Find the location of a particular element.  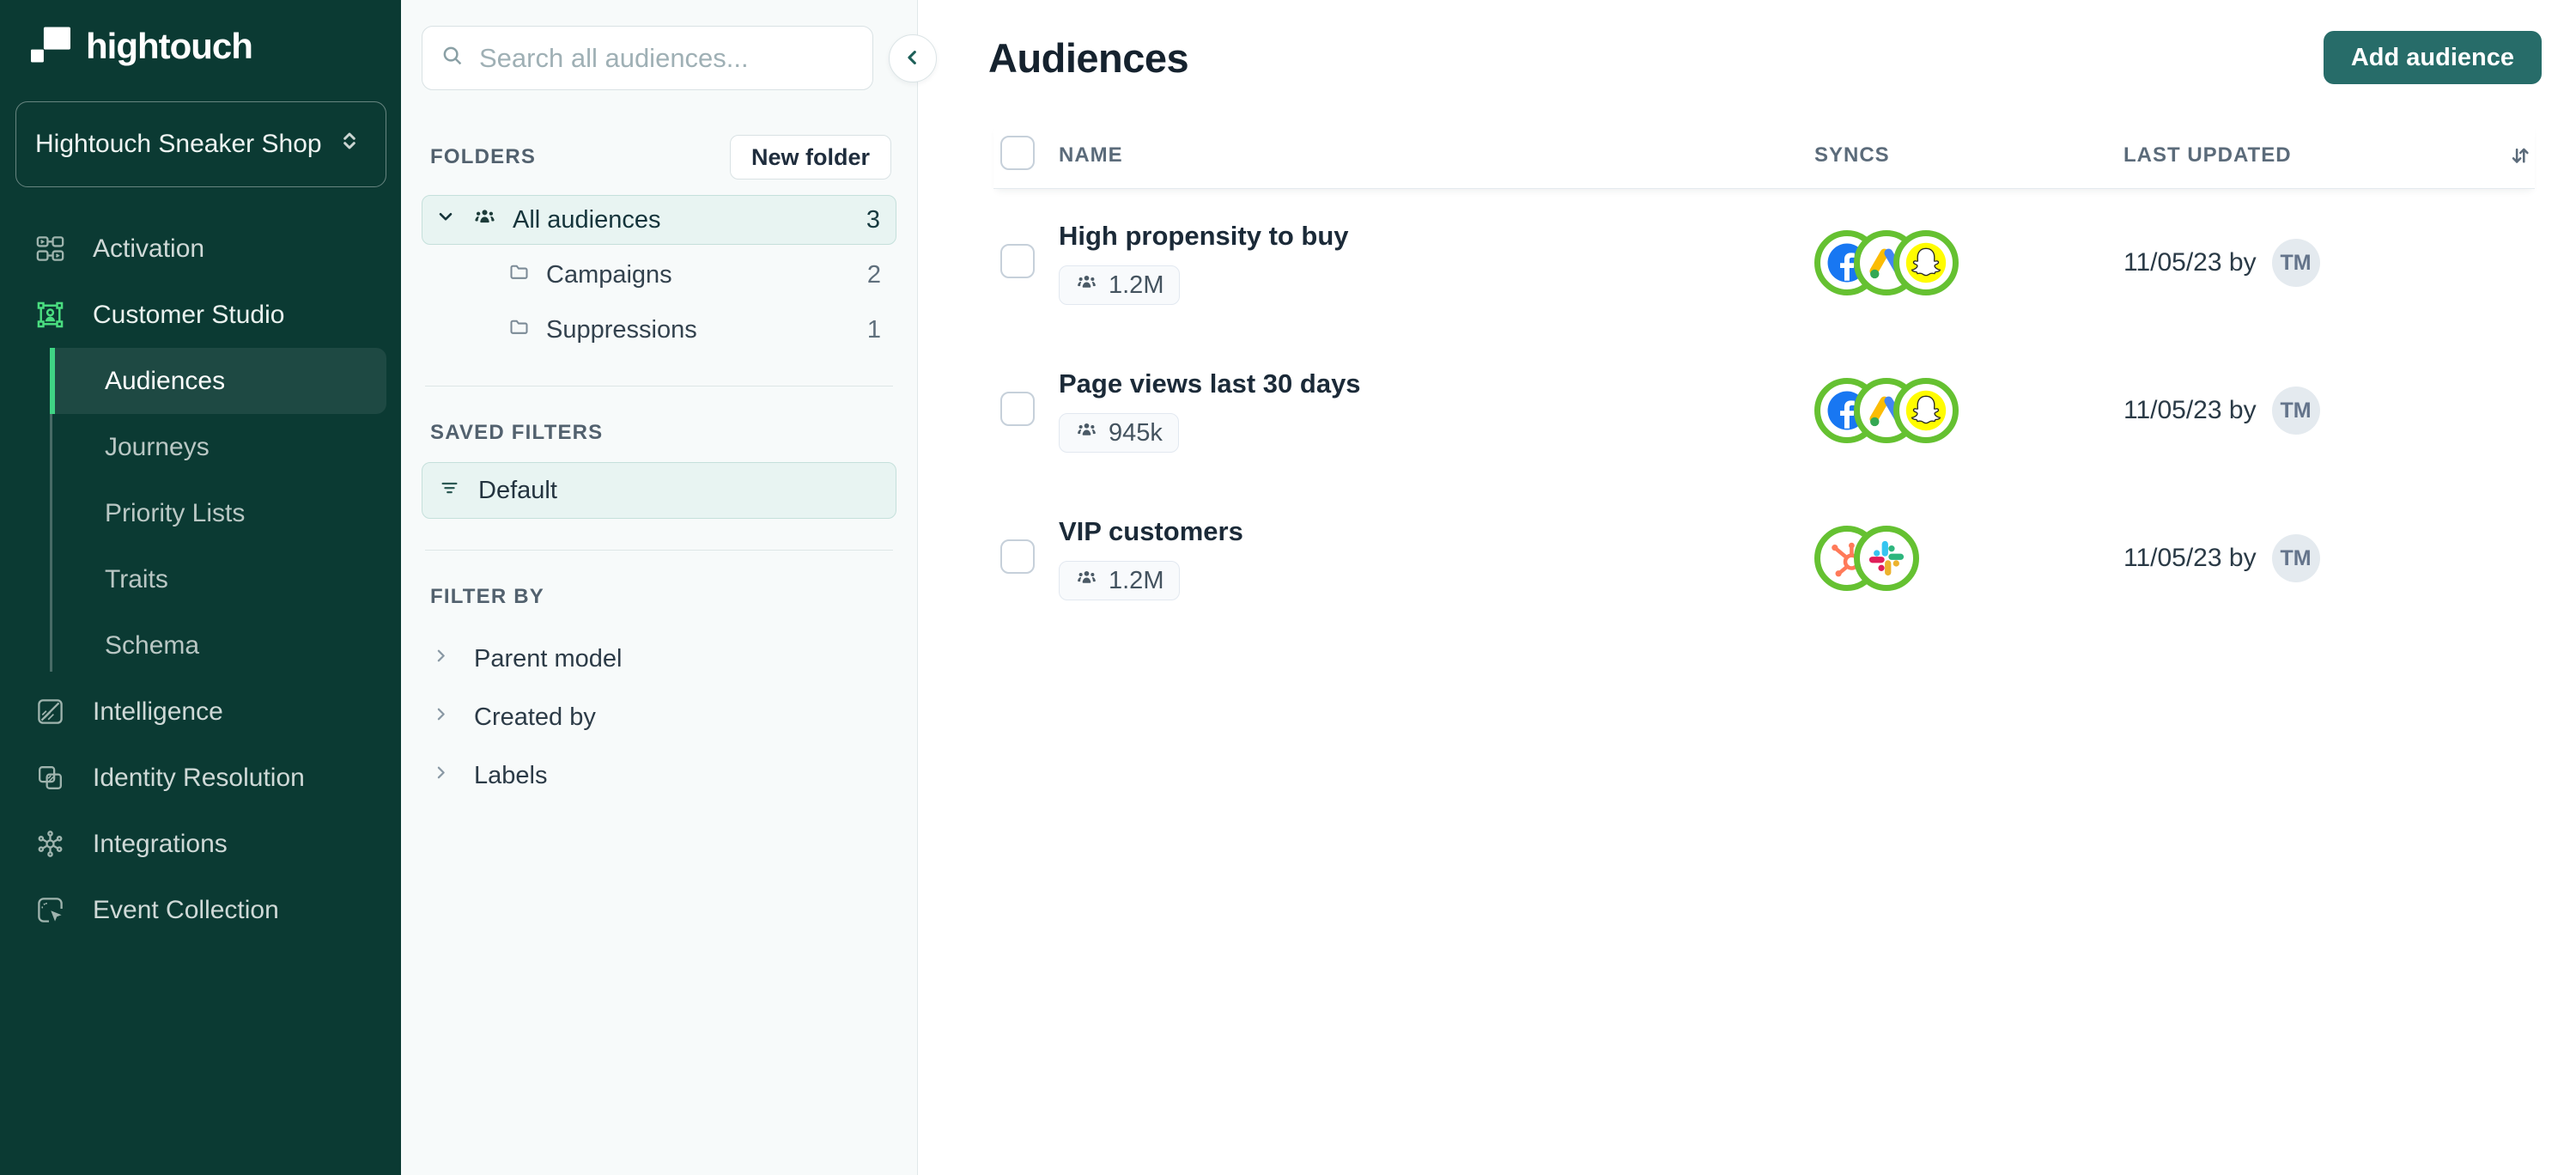

chevron-up-down-icon is located at coordinates (349, 144).